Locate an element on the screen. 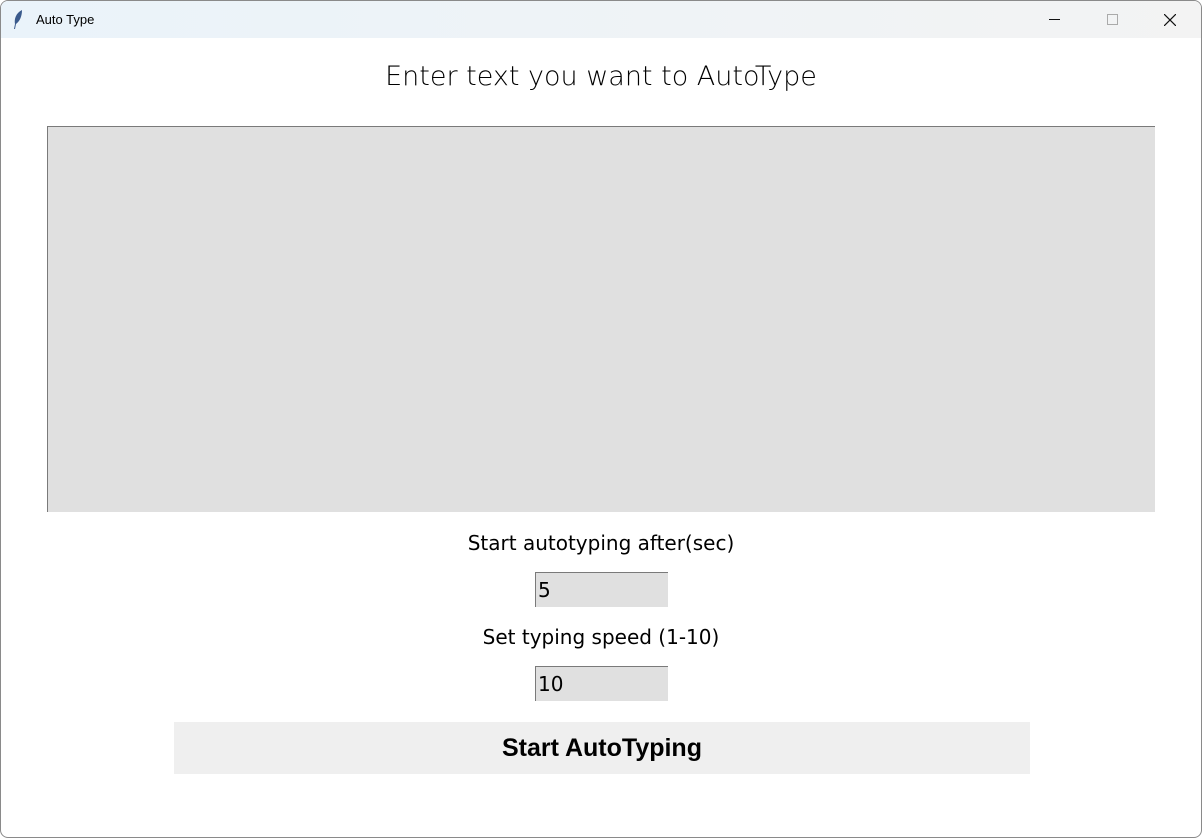  close-icon is located at coordinates (1170, 19).